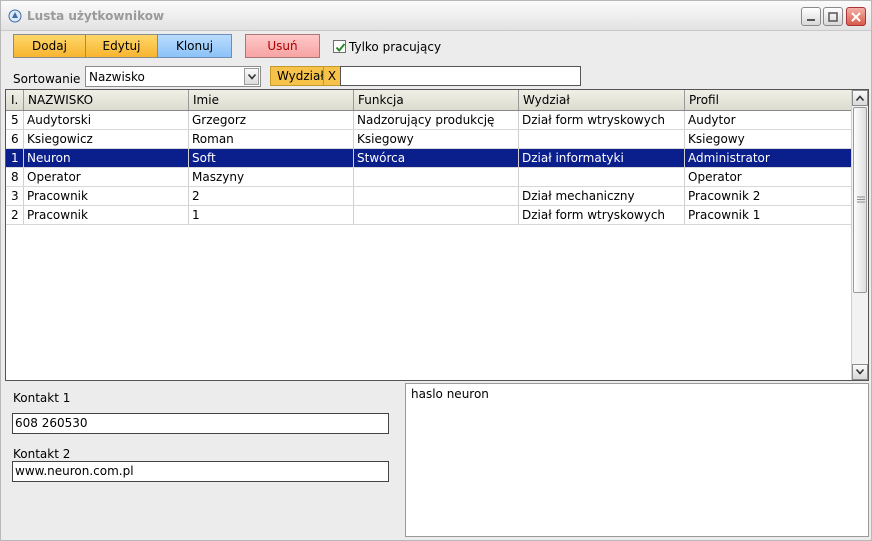 The width and height of the screenshot is (872, 541). I want to click on cell-first-name: Roman, so click(271, 139).